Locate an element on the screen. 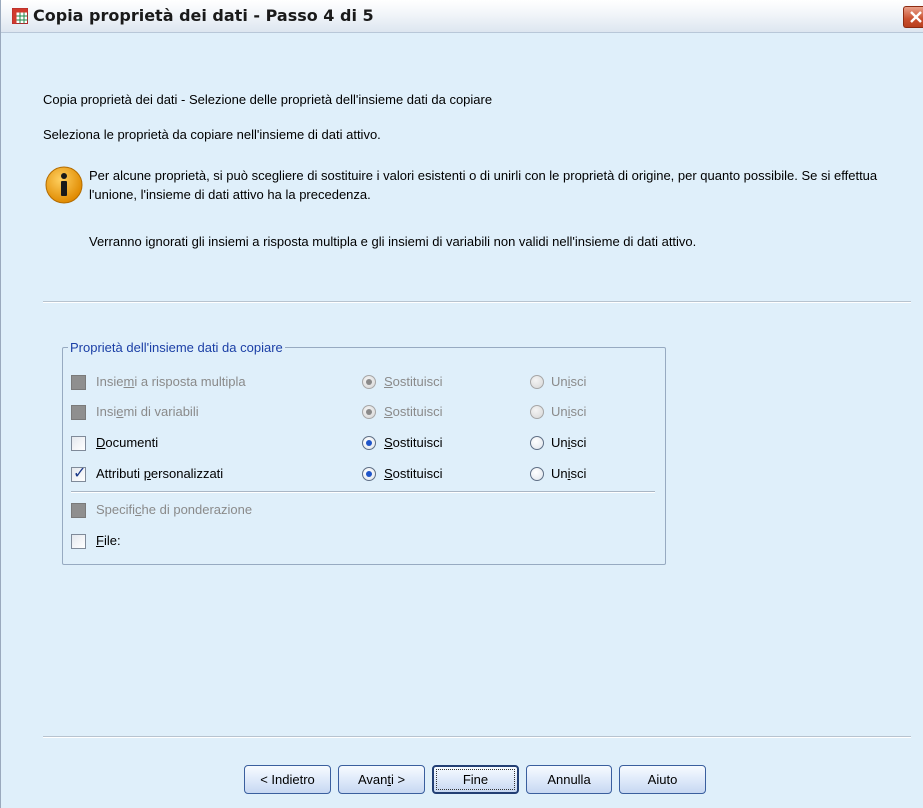 Image resolution: width=923 pixels, height=808 pixels. multiple-response-sets-merge-radio is located at coordinates (537, 382).